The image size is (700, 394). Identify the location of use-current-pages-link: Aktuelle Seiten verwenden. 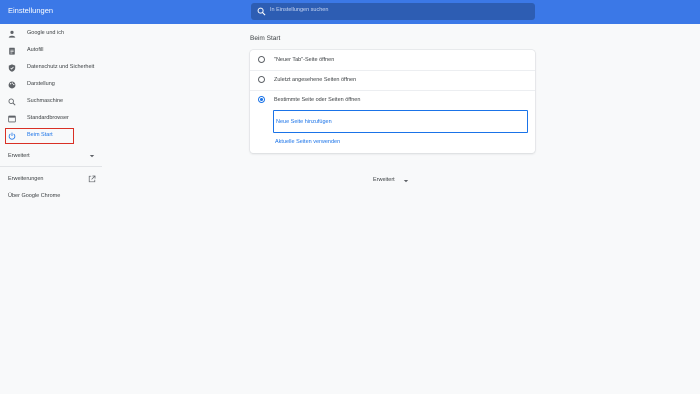
(307, 142).